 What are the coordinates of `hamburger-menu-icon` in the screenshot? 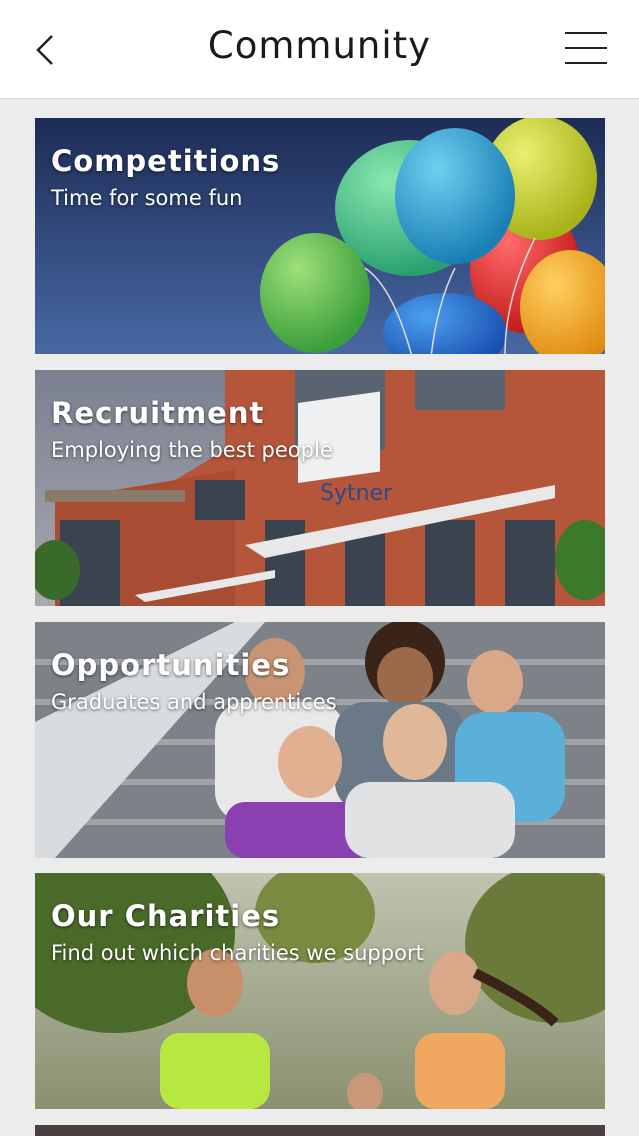 It's located at (586, 49).